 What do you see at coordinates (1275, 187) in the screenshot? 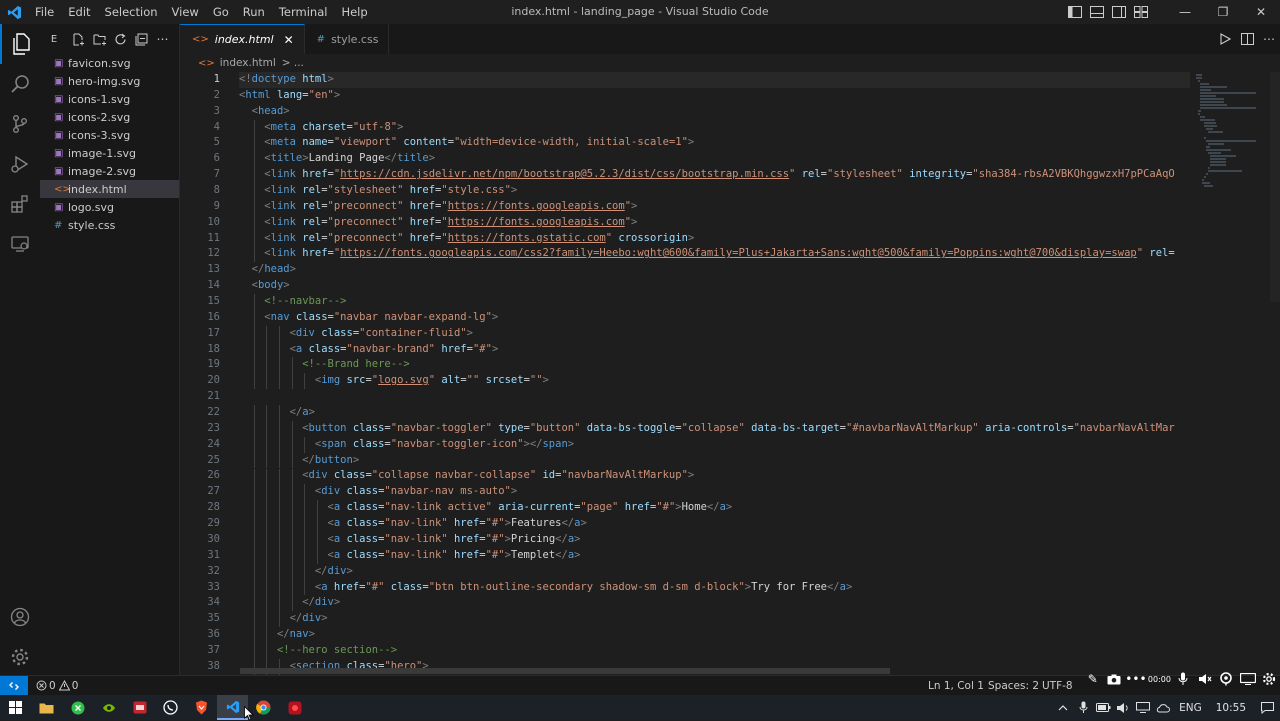
I see `vertical-scrollbar` at bounding box center [1275, 187].